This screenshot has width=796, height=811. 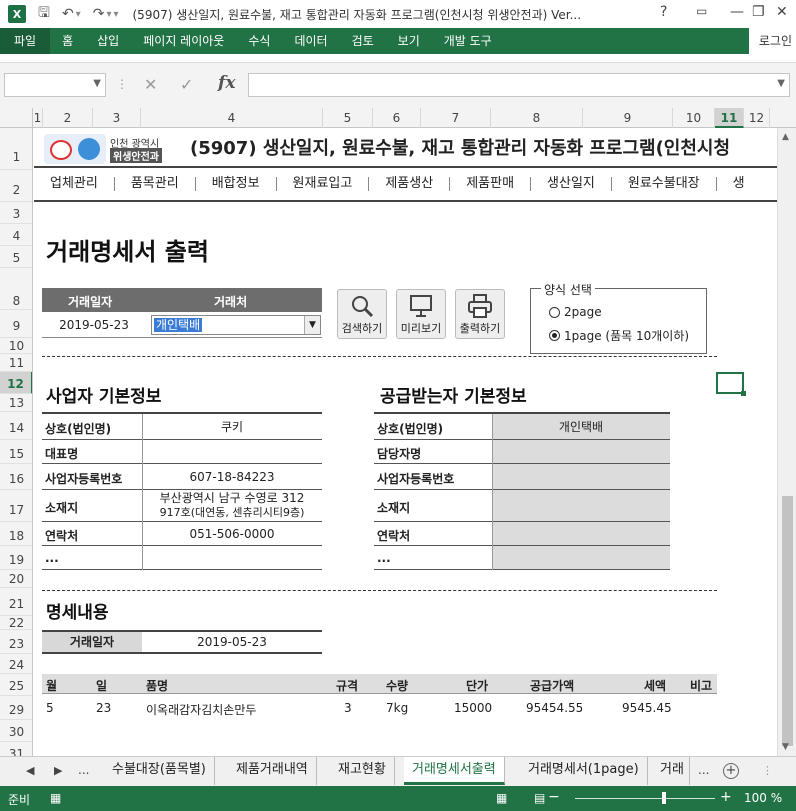 What do you see at coordinates (397, 118) in the screenshot?
I see `column-header: 6` at bounding box center [397, 118].